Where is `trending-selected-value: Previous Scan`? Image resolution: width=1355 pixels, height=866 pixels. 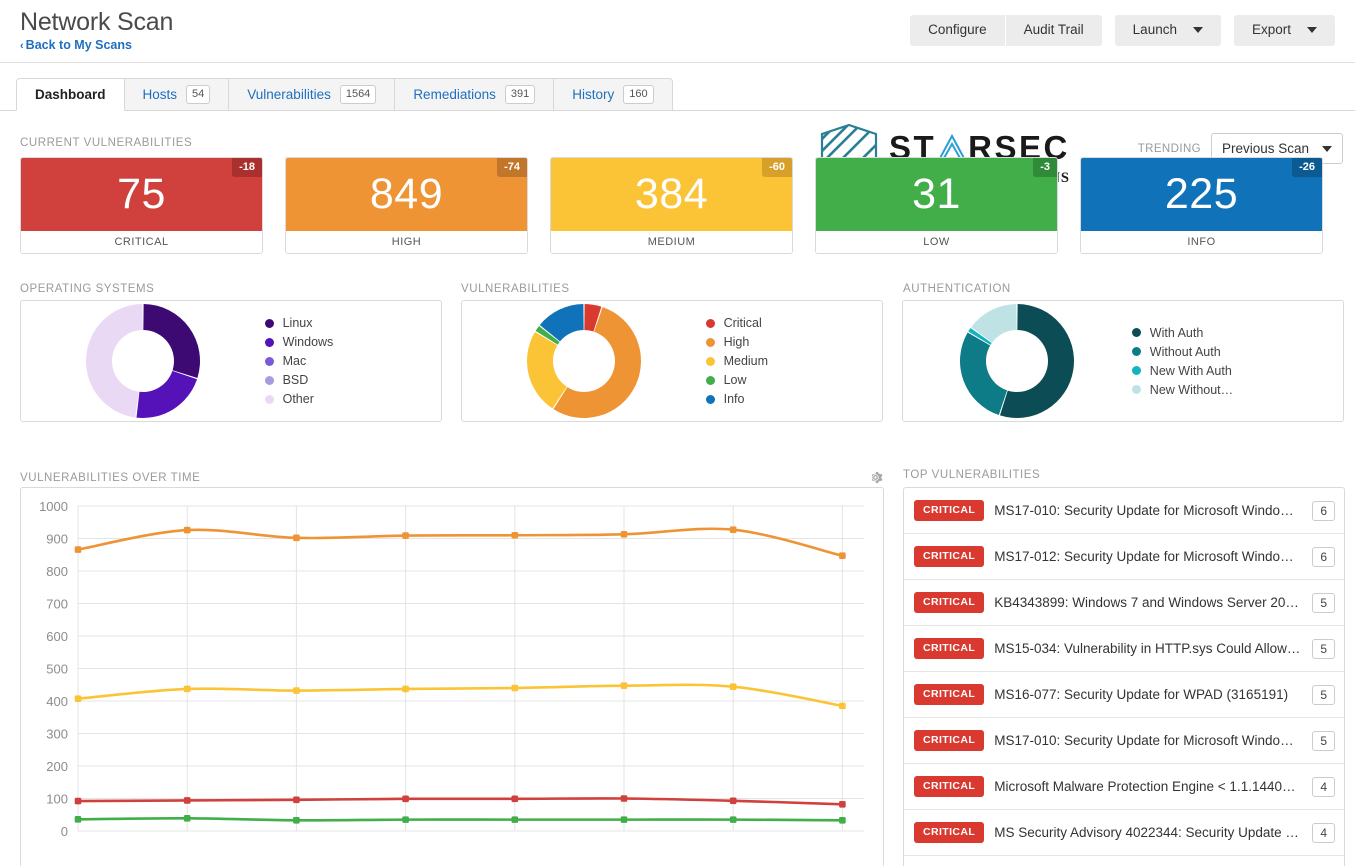 trending-selected-value: Previous Scan is located at coordinates (1266, 148).